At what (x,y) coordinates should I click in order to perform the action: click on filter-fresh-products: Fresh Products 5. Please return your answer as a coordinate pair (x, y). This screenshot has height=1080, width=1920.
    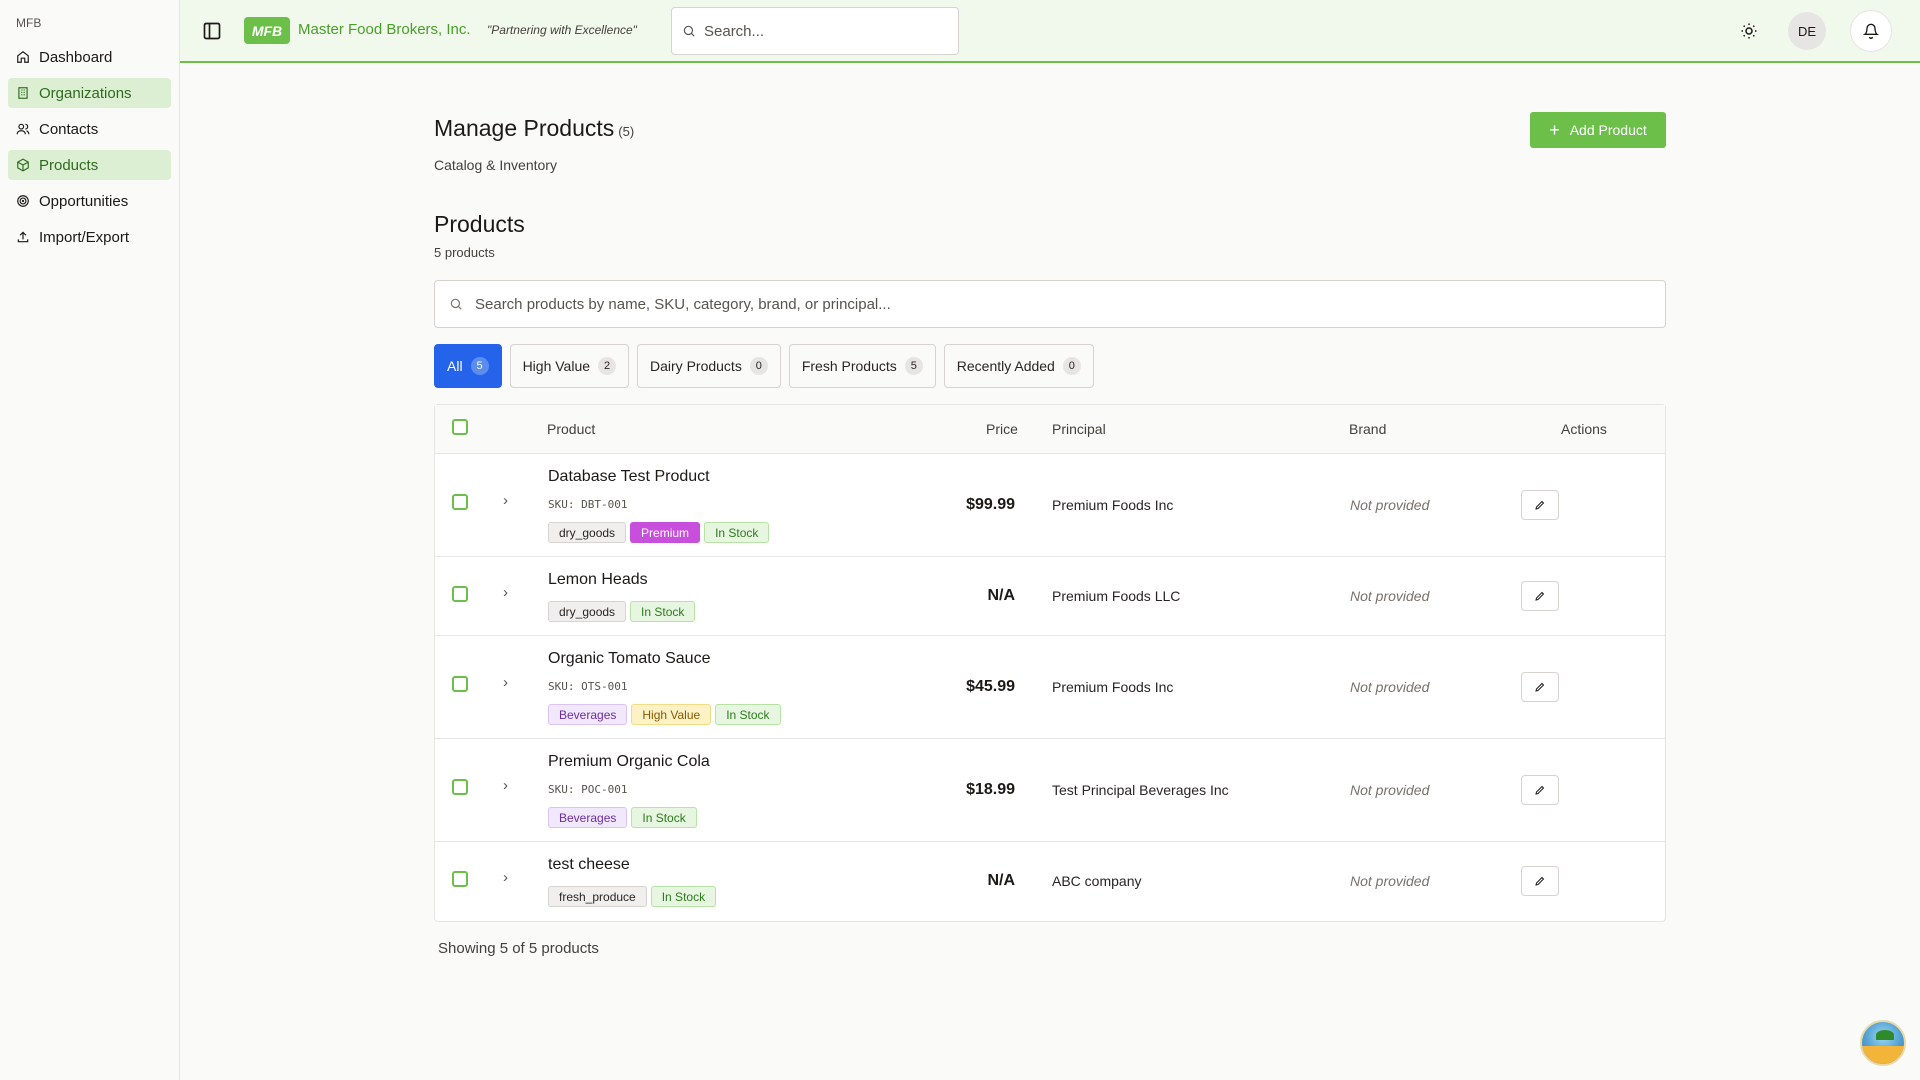
    Looking at the image, I should click on (862, 366).